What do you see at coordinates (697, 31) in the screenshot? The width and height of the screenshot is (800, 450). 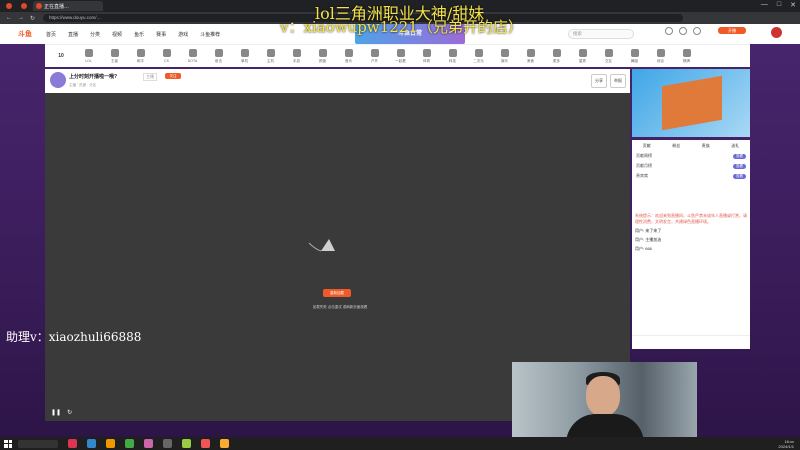 I see `message-icon` at bounding box center [697, 31].